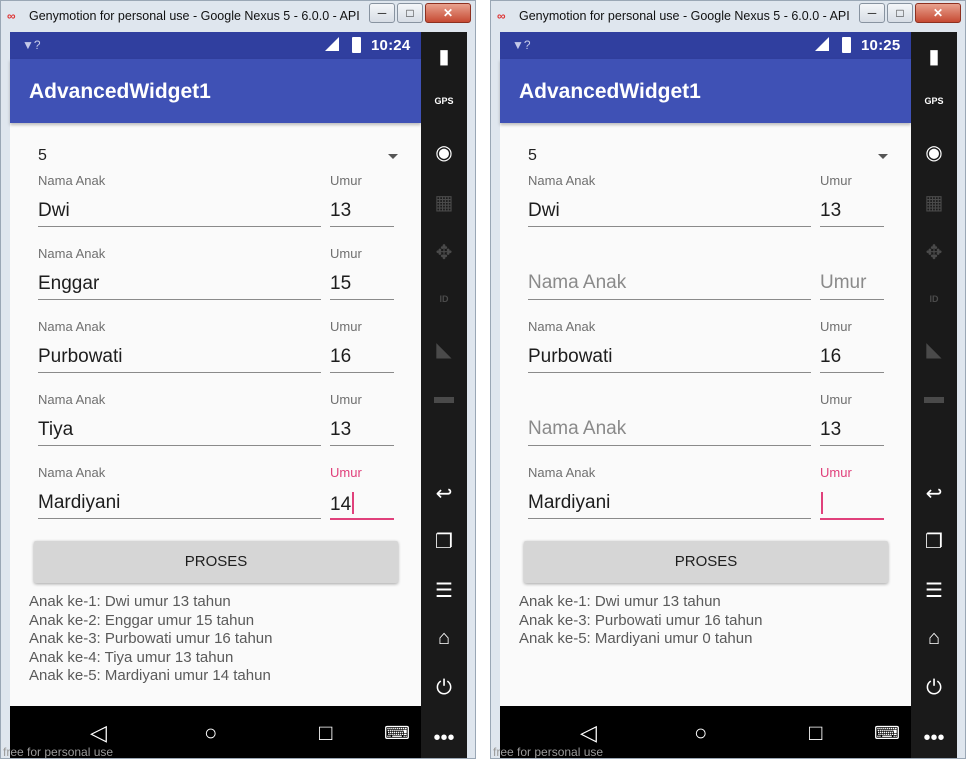 Image resolution: width=967 pixels, height=759 pixels. What do you see at coordinates (346, 253) in the screenshot?
I see `age-label: Umur` at bounding box center [346, 253].